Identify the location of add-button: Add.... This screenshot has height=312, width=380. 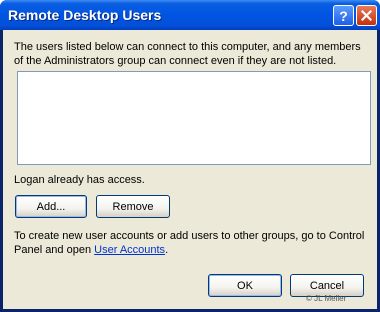
(51, 206).